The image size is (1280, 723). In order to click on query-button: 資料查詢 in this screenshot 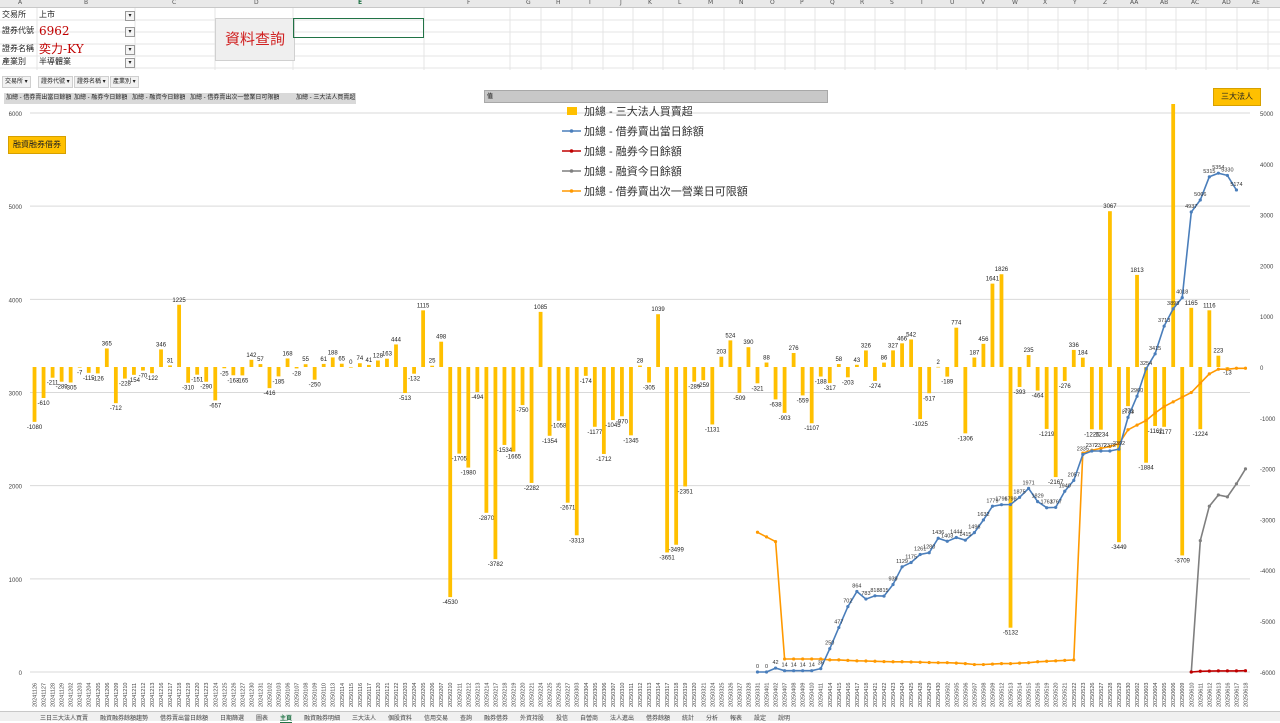, I will do `click(255, 39)`.